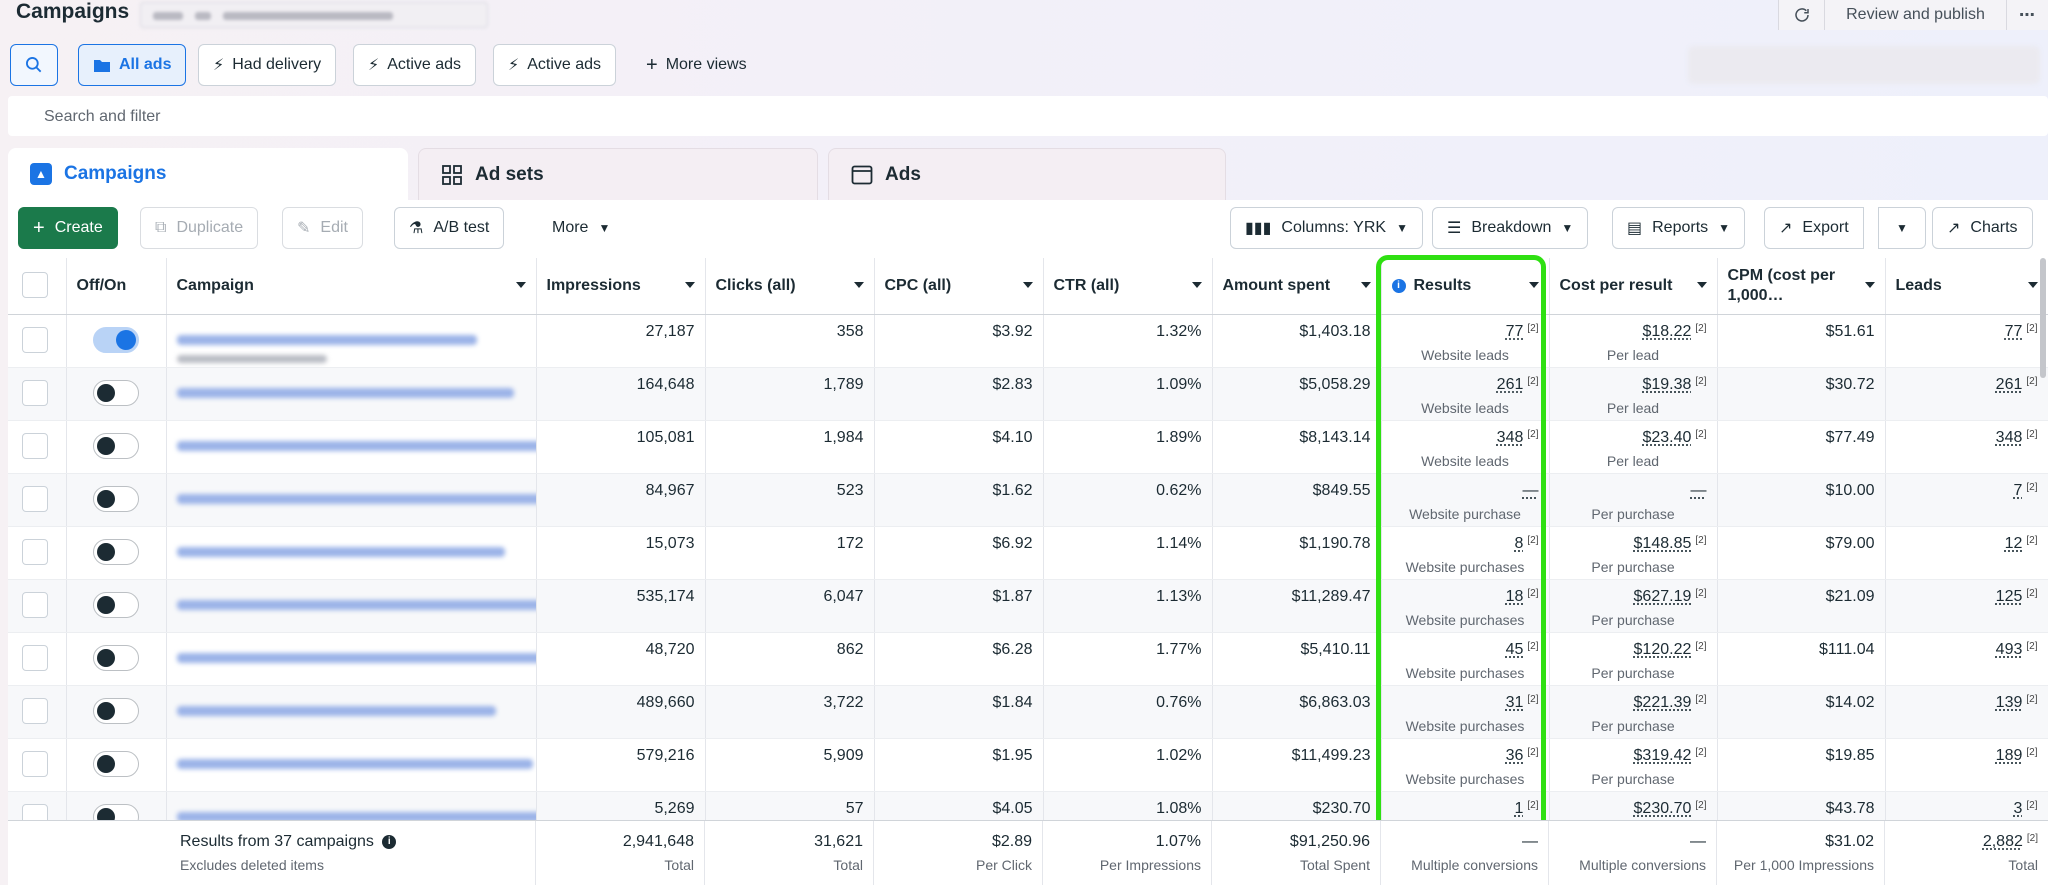 This screenshot has width=2048, height=885. Describe the element at coordinates (1663, 543) in the screenshot. I see `cpr-value: $148.85` at that location.